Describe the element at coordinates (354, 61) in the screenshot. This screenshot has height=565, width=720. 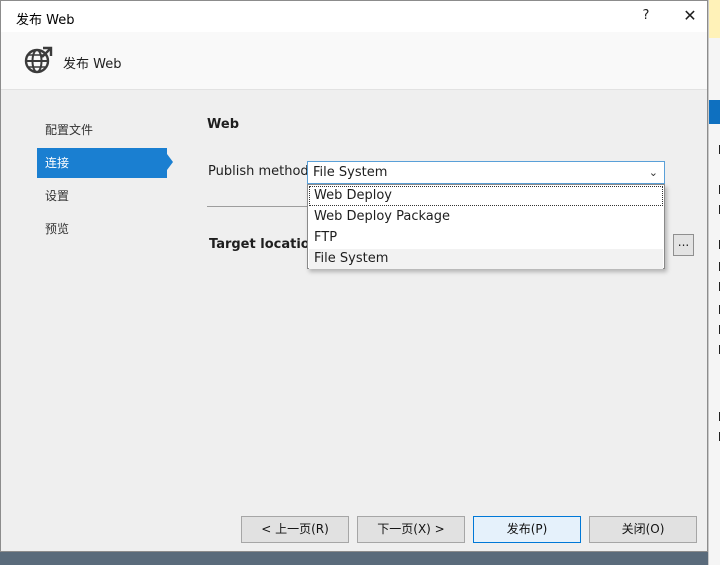
I see `dialog-header: 发布 Web` at that location.